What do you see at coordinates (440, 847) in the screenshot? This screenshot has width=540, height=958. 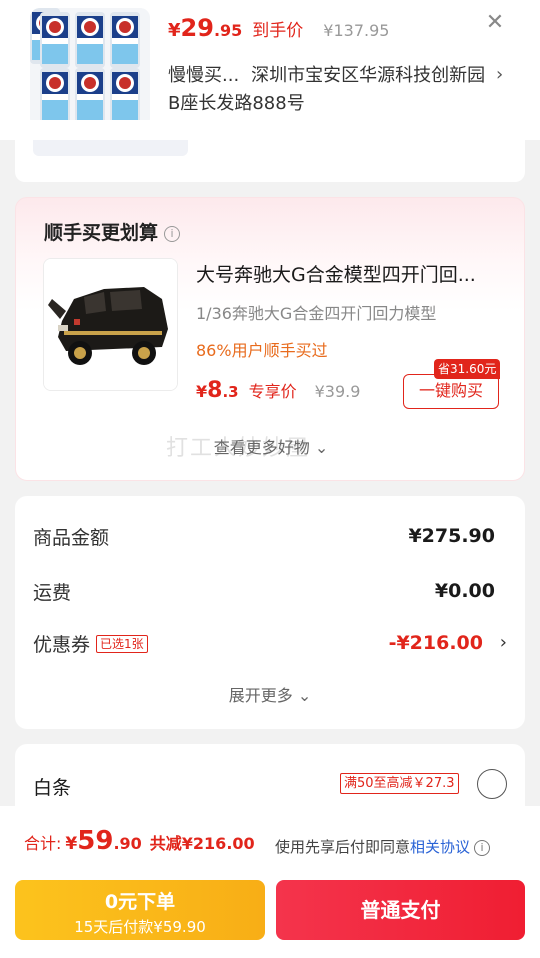 I see `agreement-link: 相关协议` at bounding box center [440, 847].